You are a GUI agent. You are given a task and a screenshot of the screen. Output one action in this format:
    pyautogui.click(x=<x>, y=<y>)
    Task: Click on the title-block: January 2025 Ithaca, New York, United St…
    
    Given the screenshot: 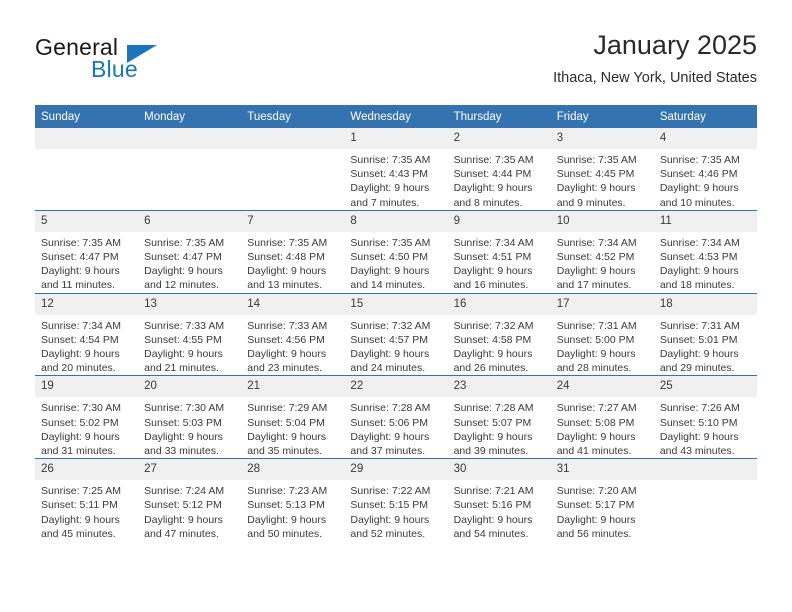 What is the action you would take?
    pyautogui.click(x=655, y=58)
    